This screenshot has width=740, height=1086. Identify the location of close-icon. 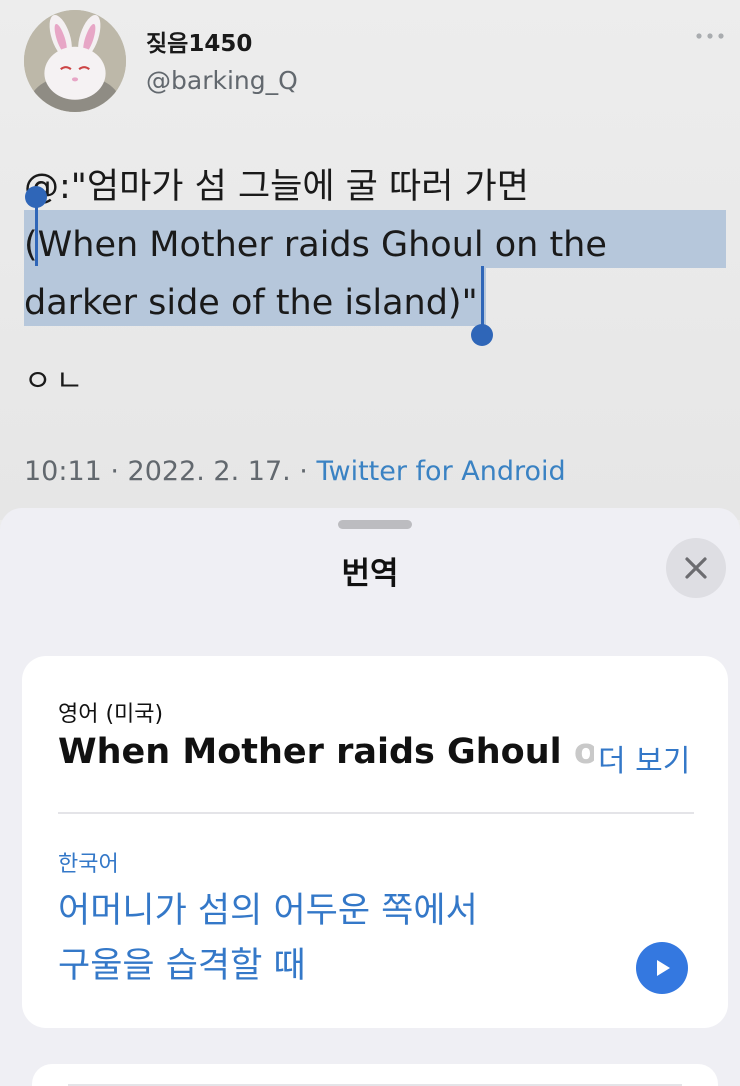
(696, 568).